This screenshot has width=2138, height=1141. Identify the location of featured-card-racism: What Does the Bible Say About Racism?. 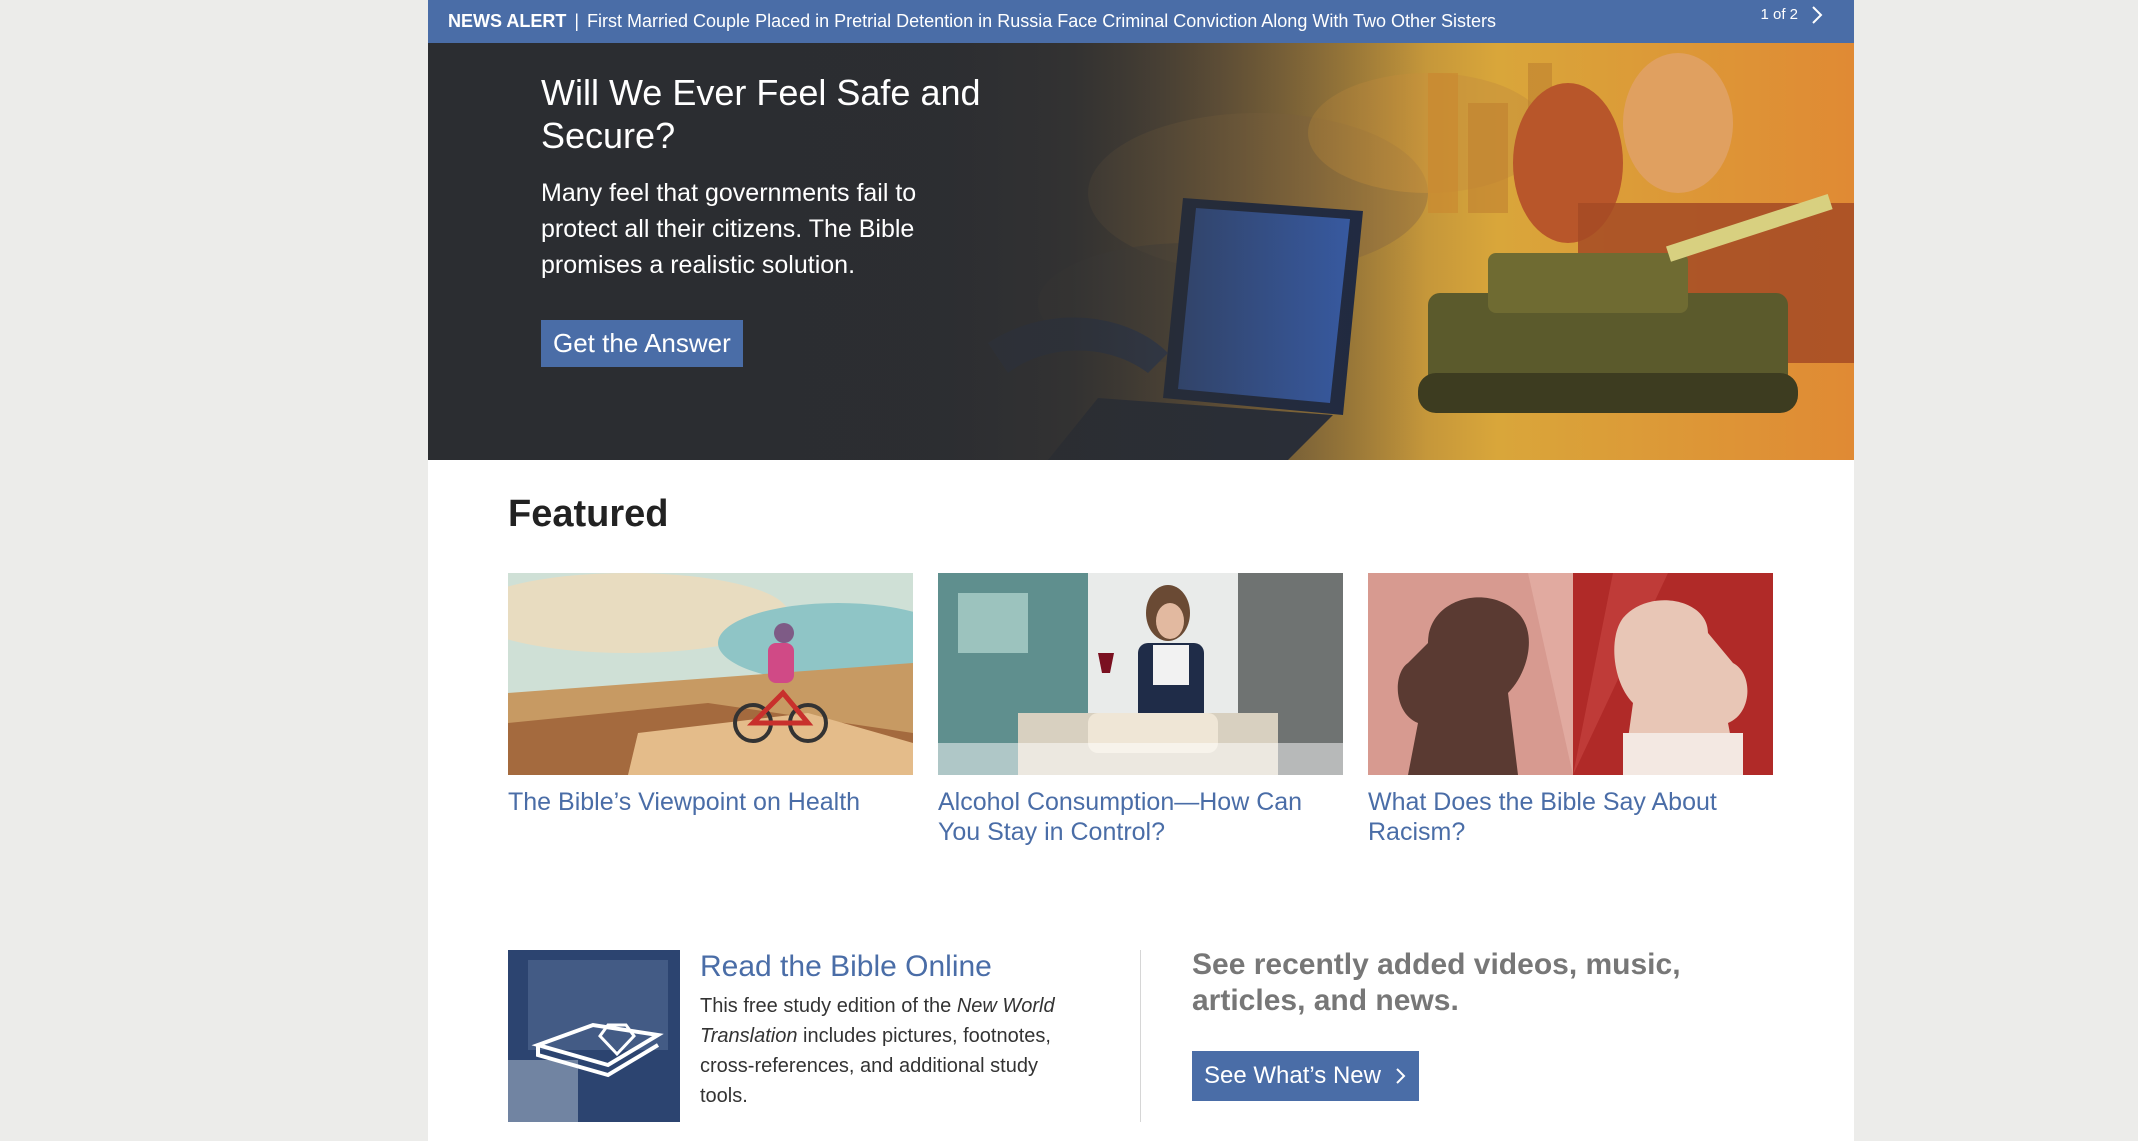
(1570, 710).